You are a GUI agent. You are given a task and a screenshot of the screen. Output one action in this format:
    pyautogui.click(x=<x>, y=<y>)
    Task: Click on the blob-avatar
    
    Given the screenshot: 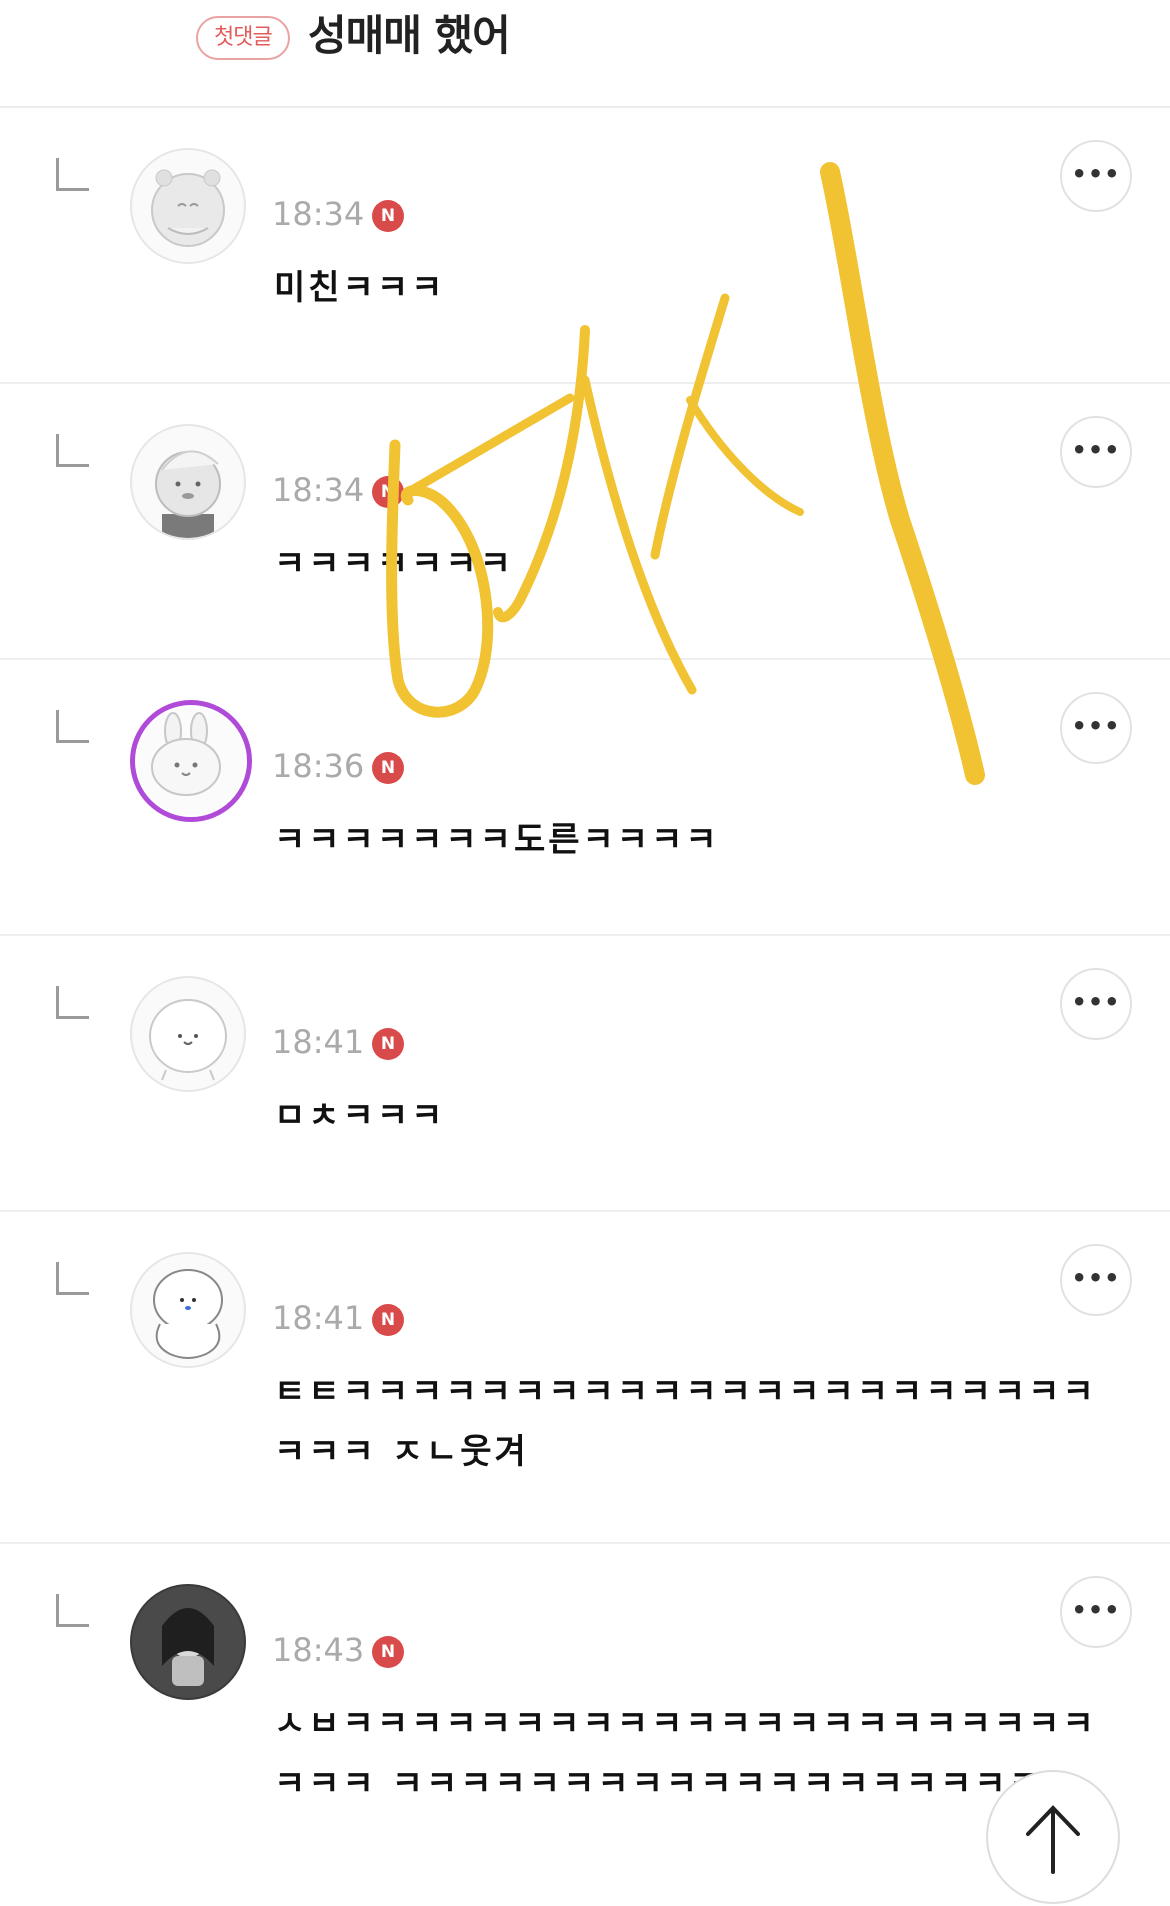 What is the action you would take?
    pyautogui.click(x=188, y=1034)
    